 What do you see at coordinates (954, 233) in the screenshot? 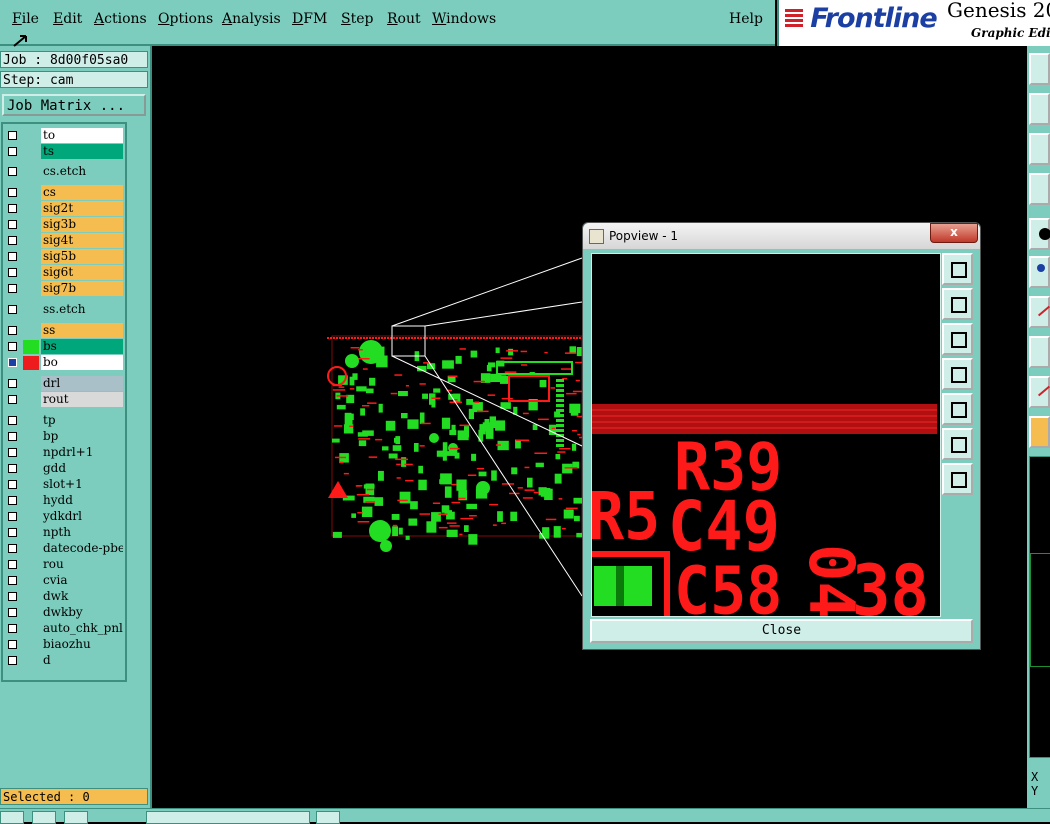
I see `window-close-button: x` at bounding box center [954, 233].